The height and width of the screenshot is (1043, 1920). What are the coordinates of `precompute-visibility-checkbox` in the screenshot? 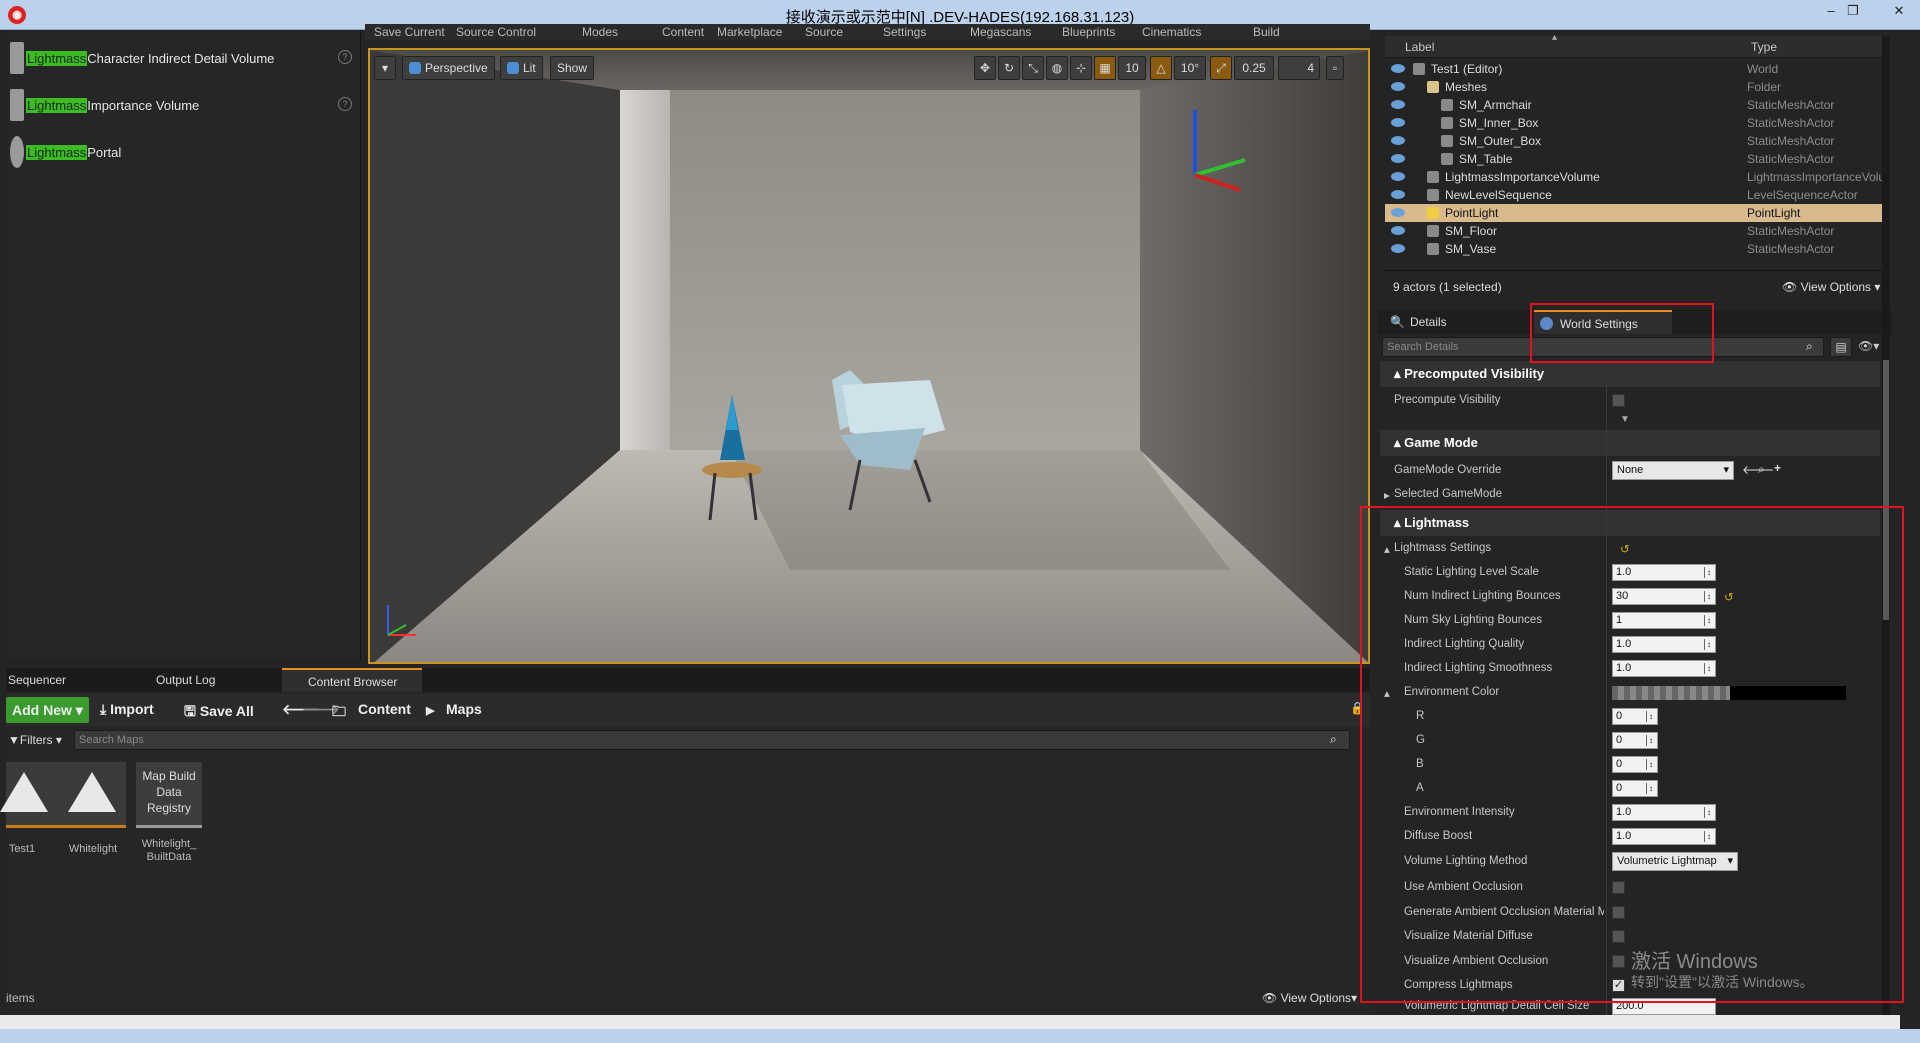 It's located at (1618, 400).